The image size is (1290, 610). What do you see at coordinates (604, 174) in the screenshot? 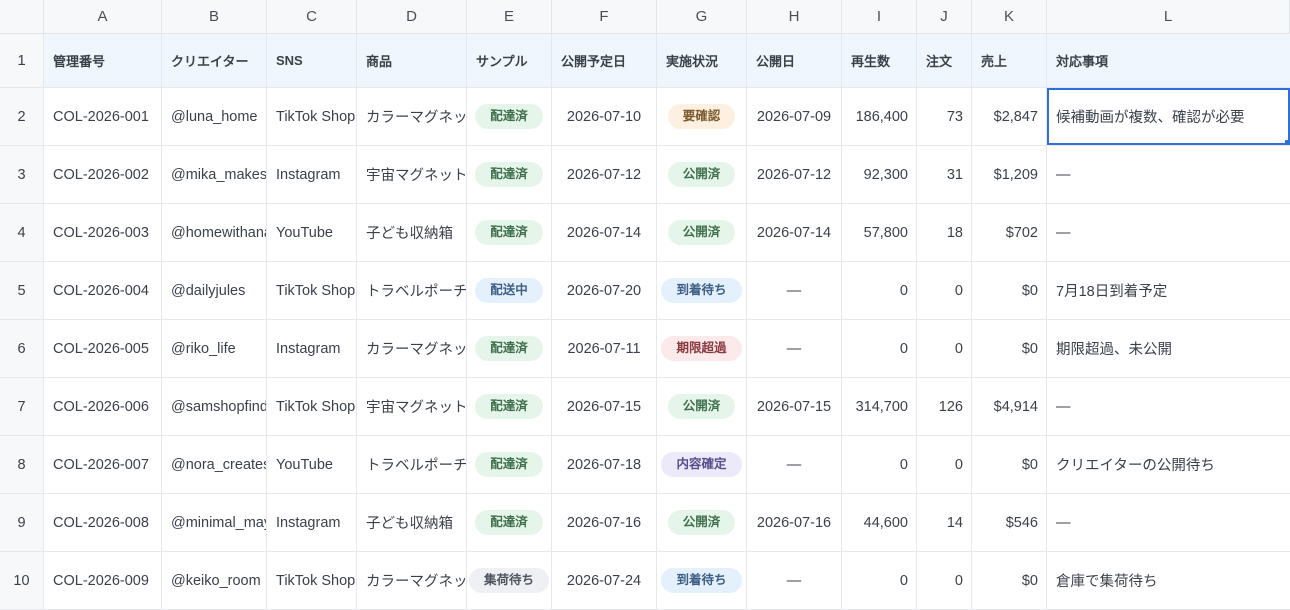
I see `cell-planned-date: 2026-07-12` at bounding box center [604, 174].